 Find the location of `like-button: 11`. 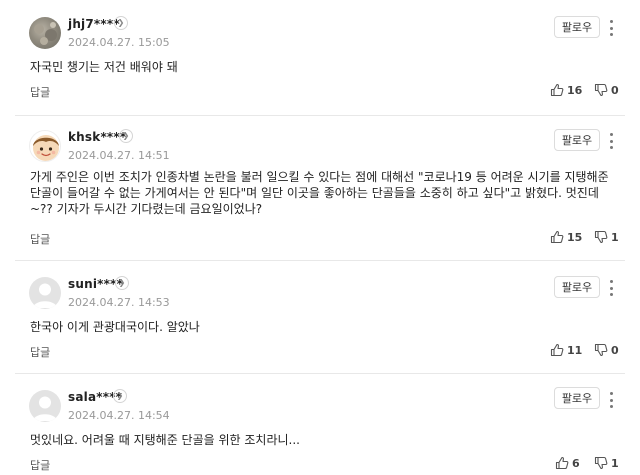

like-button: 11 is located at coordinates (566, 350).